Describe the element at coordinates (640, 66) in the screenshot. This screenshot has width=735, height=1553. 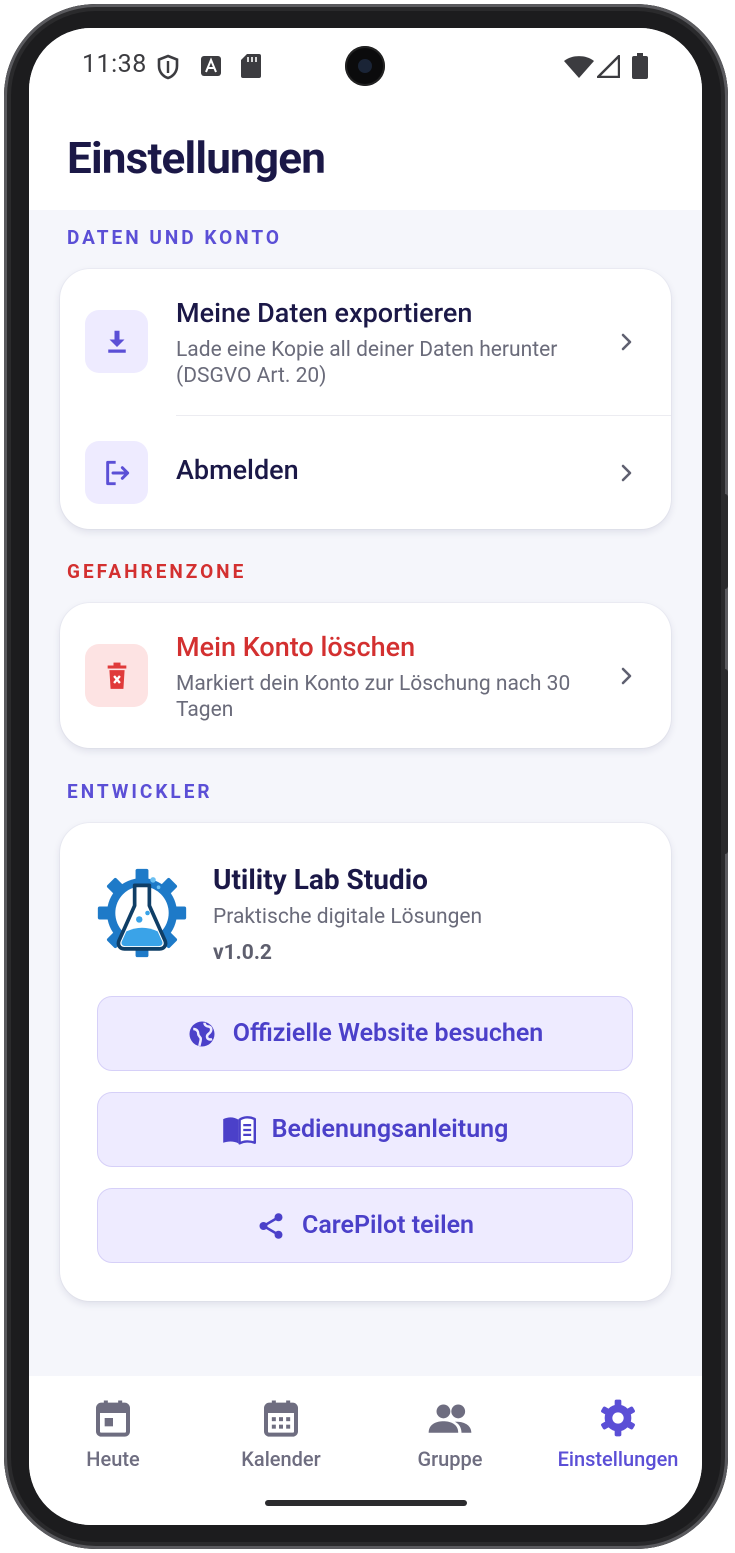
I see `battery-icon` at that location.